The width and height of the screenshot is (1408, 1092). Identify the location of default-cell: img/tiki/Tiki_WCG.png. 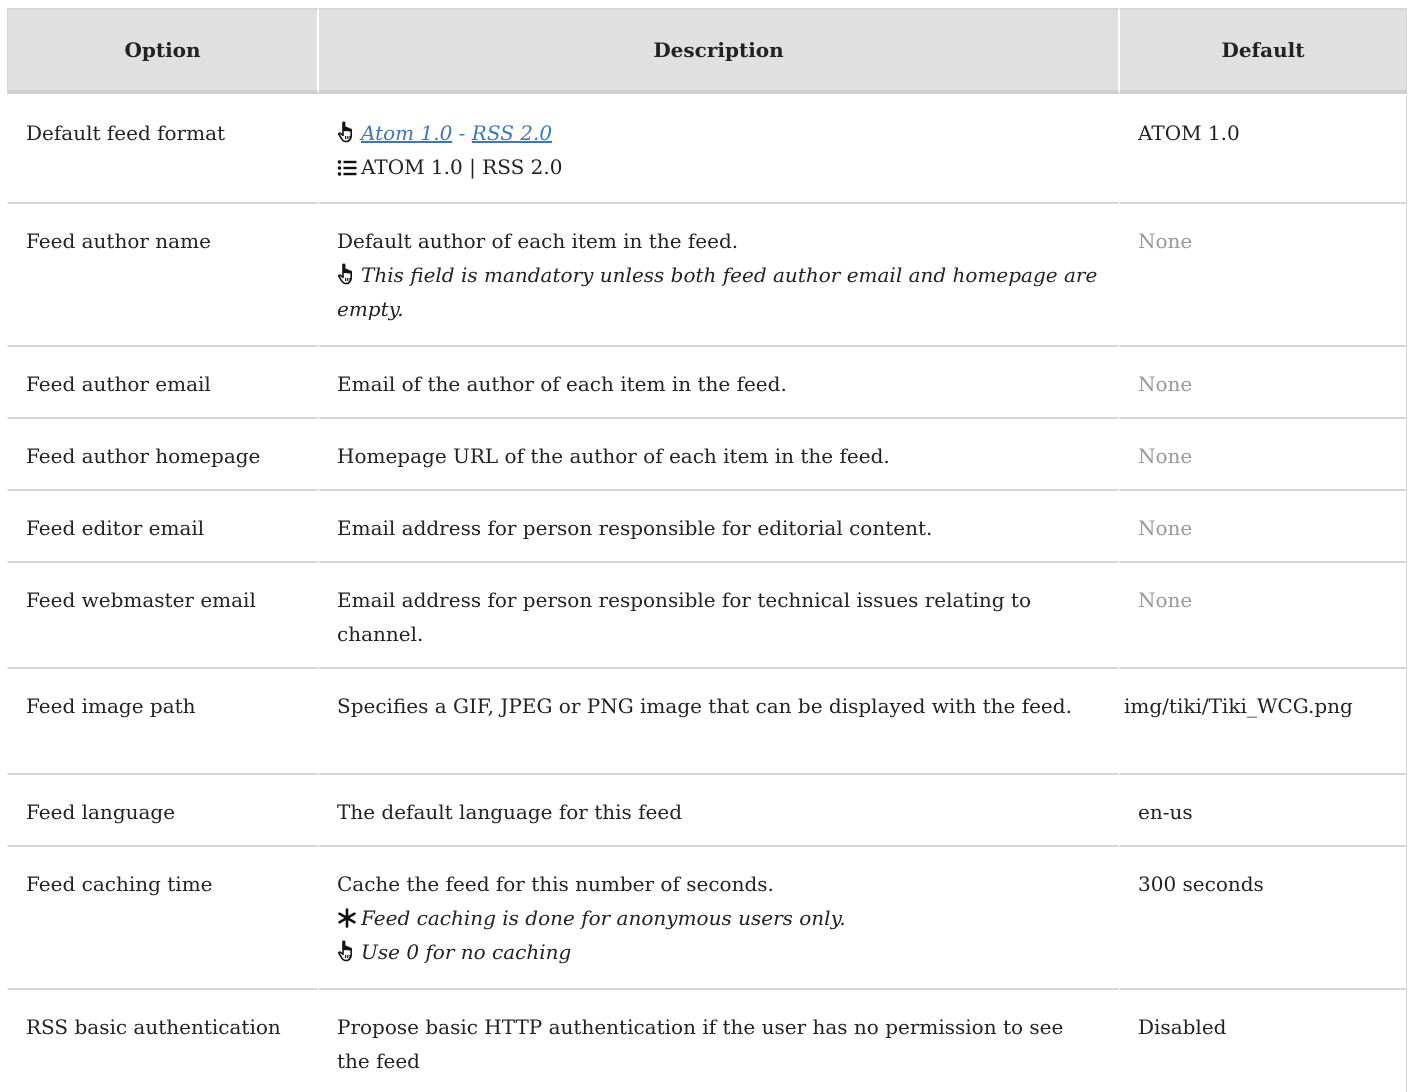
(1263, 720).